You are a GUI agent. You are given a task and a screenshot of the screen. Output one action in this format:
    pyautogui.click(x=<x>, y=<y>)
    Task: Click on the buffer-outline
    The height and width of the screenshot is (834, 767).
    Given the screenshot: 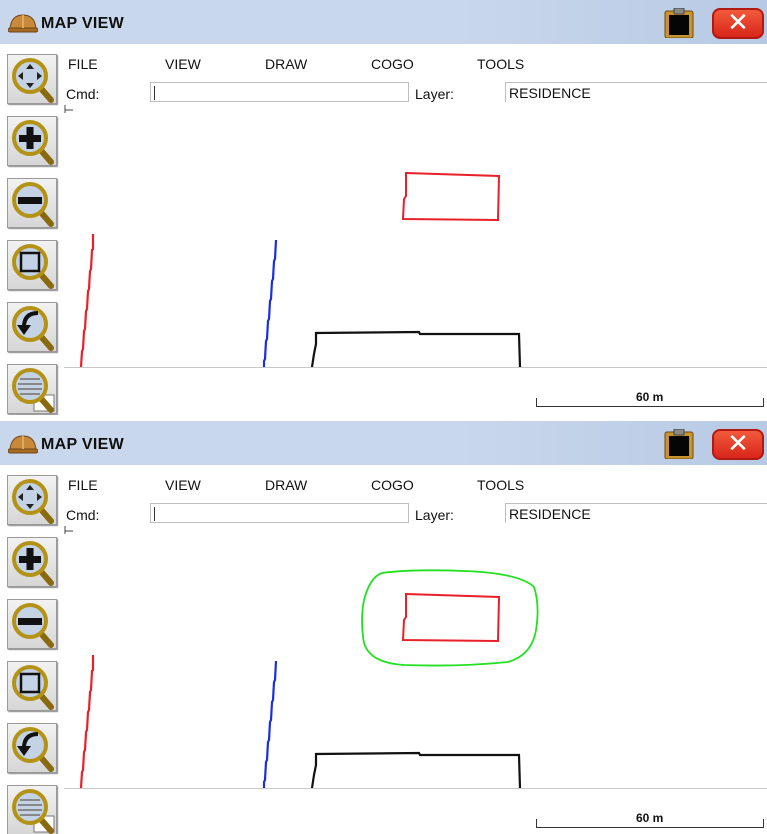 What is the action you would take?
    pyautogui.click(x=450, y=618)
    